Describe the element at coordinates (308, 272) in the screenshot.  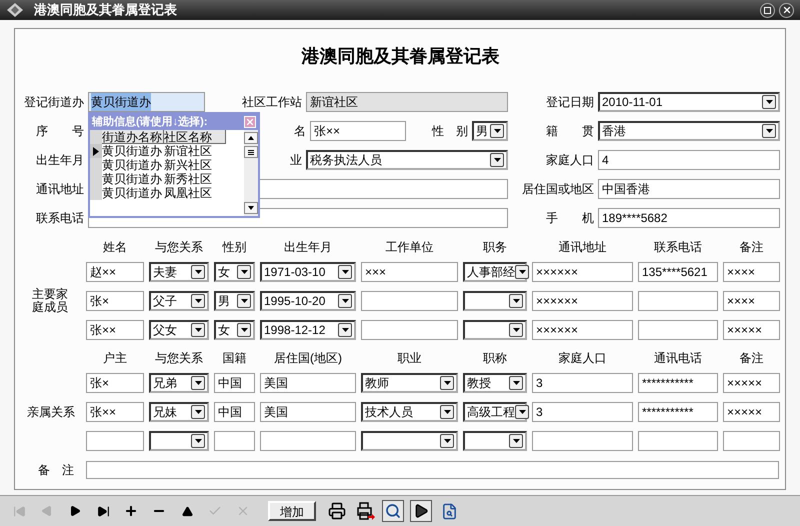
I see `dropdown-field: 1971-03-10` at that location.